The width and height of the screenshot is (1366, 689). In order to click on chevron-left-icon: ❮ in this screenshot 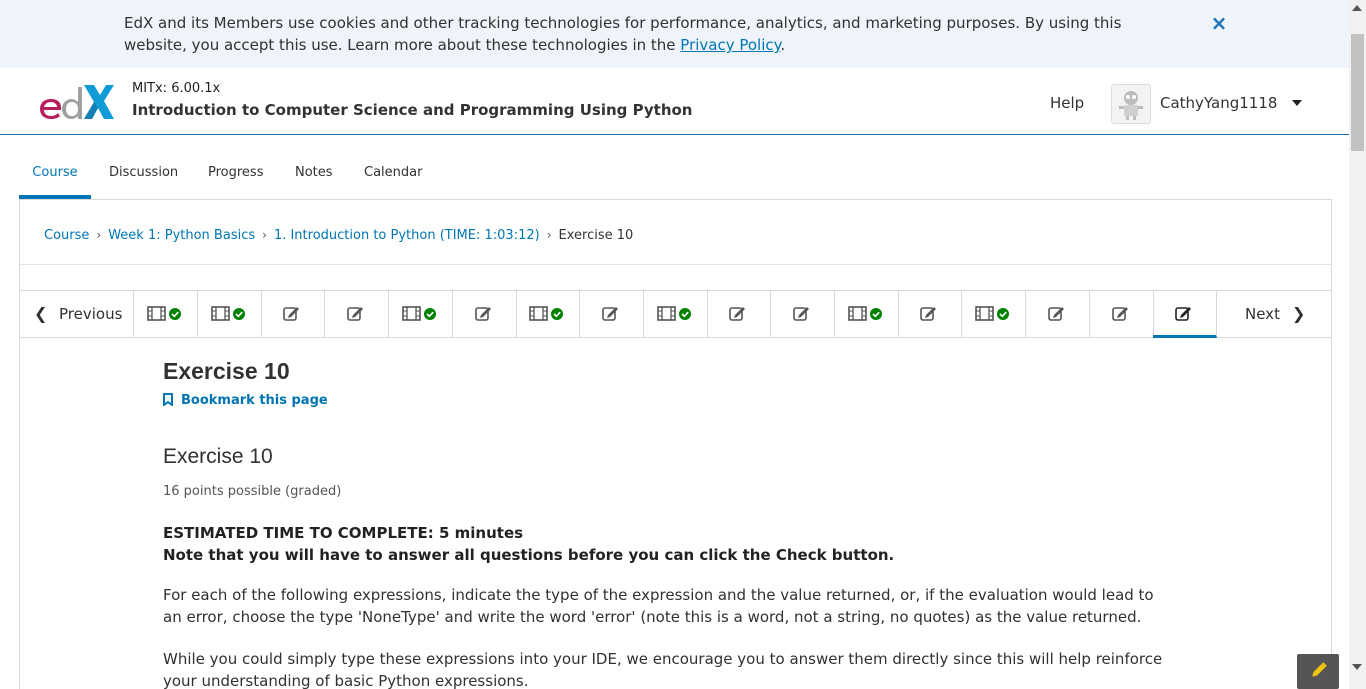, I will do `click(41, 313)`.